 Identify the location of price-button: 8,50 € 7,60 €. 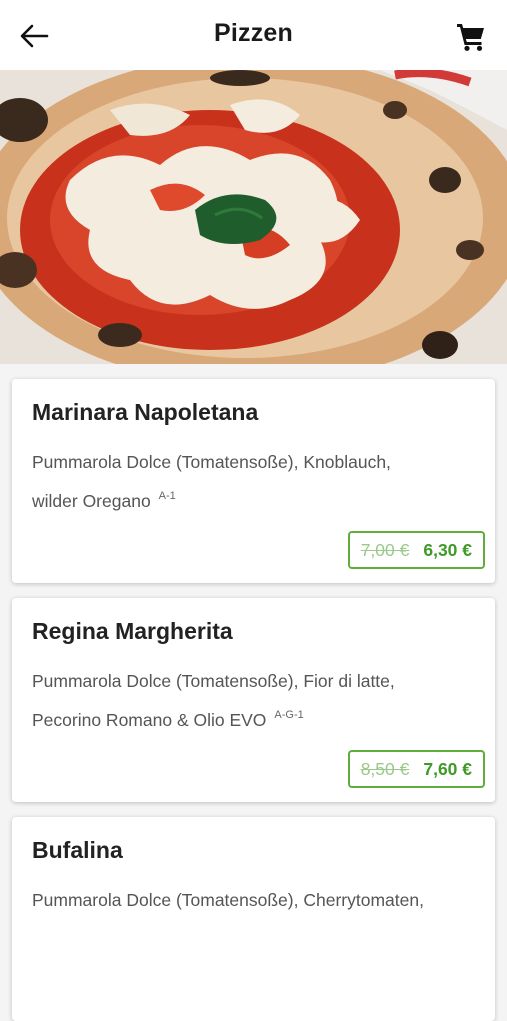
(416, 769).